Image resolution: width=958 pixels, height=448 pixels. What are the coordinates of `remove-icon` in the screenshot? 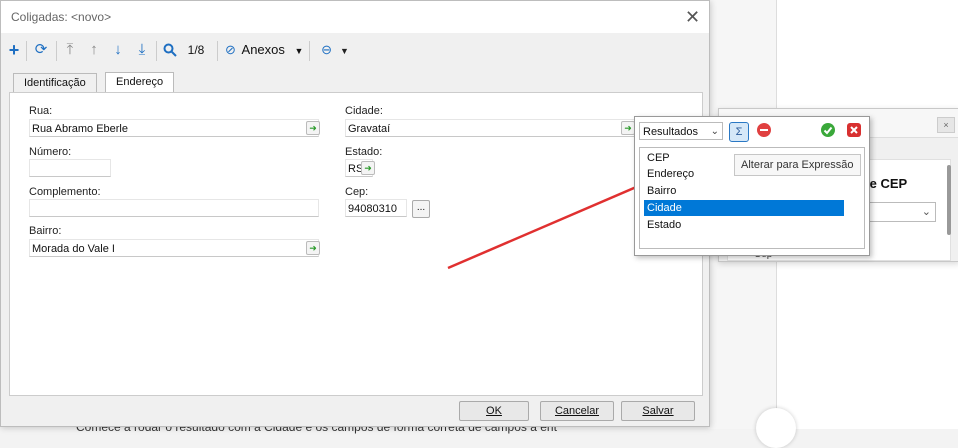 It's located at (764, 131).